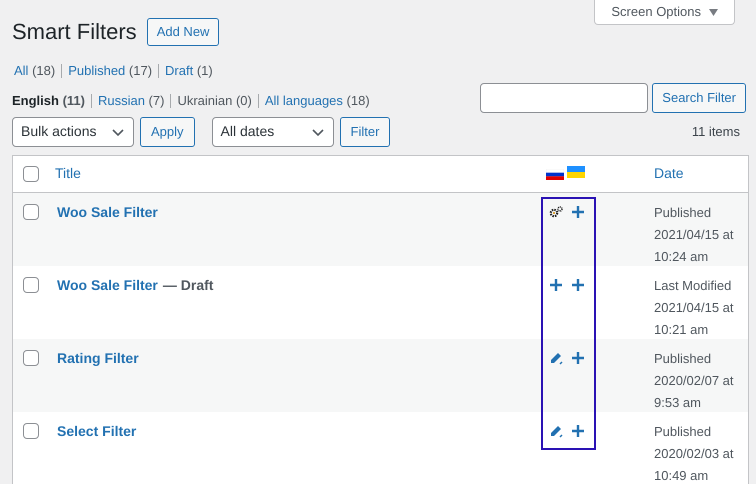  What do you see at coordinates (713, 12) in the screenshot?
I see `caret-icon` at bounding box center [713, 12].